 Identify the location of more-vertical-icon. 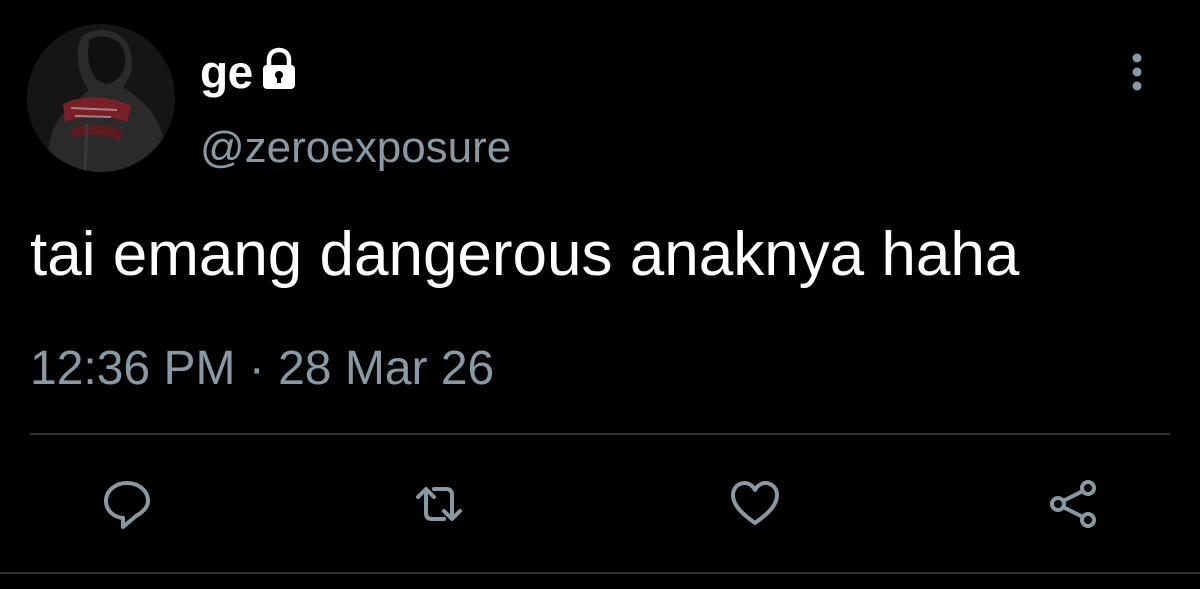
(1137, 72).